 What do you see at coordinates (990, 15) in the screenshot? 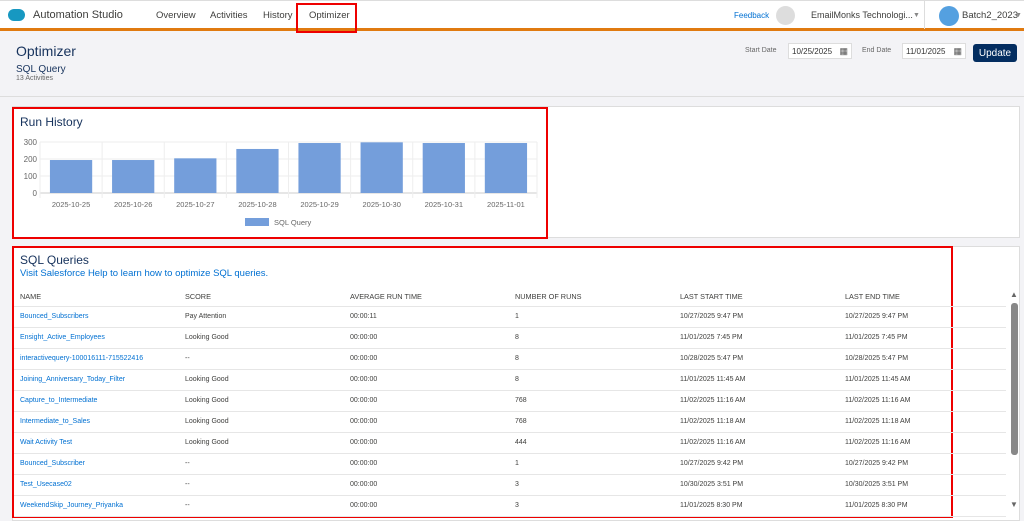
I see `user-menu: Batch2_2023` at bounding box center [990, 15].